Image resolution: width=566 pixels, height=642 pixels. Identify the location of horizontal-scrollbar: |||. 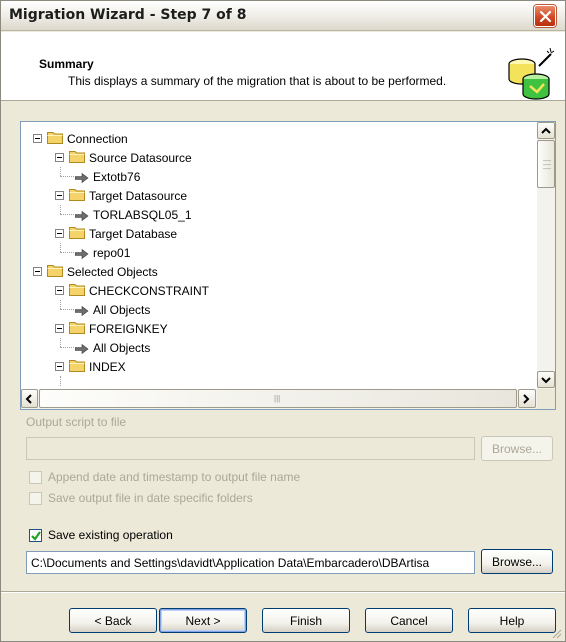
(279, 399).